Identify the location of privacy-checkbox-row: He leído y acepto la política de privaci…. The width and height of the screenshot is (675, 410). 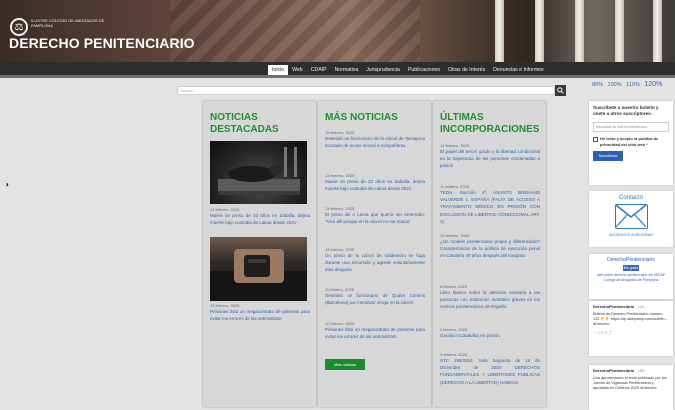
(631, 141).